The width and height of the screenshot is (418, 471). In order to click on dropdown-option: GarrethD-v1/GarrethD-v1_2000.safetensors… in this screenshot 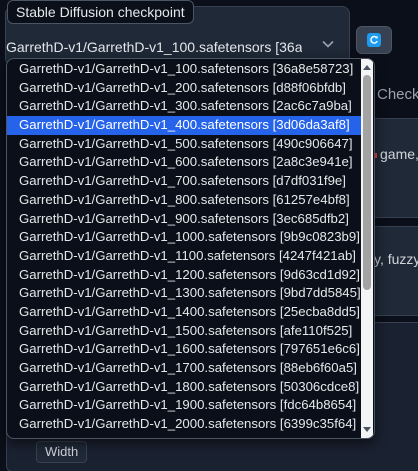, I will do `click(184, 424)`.